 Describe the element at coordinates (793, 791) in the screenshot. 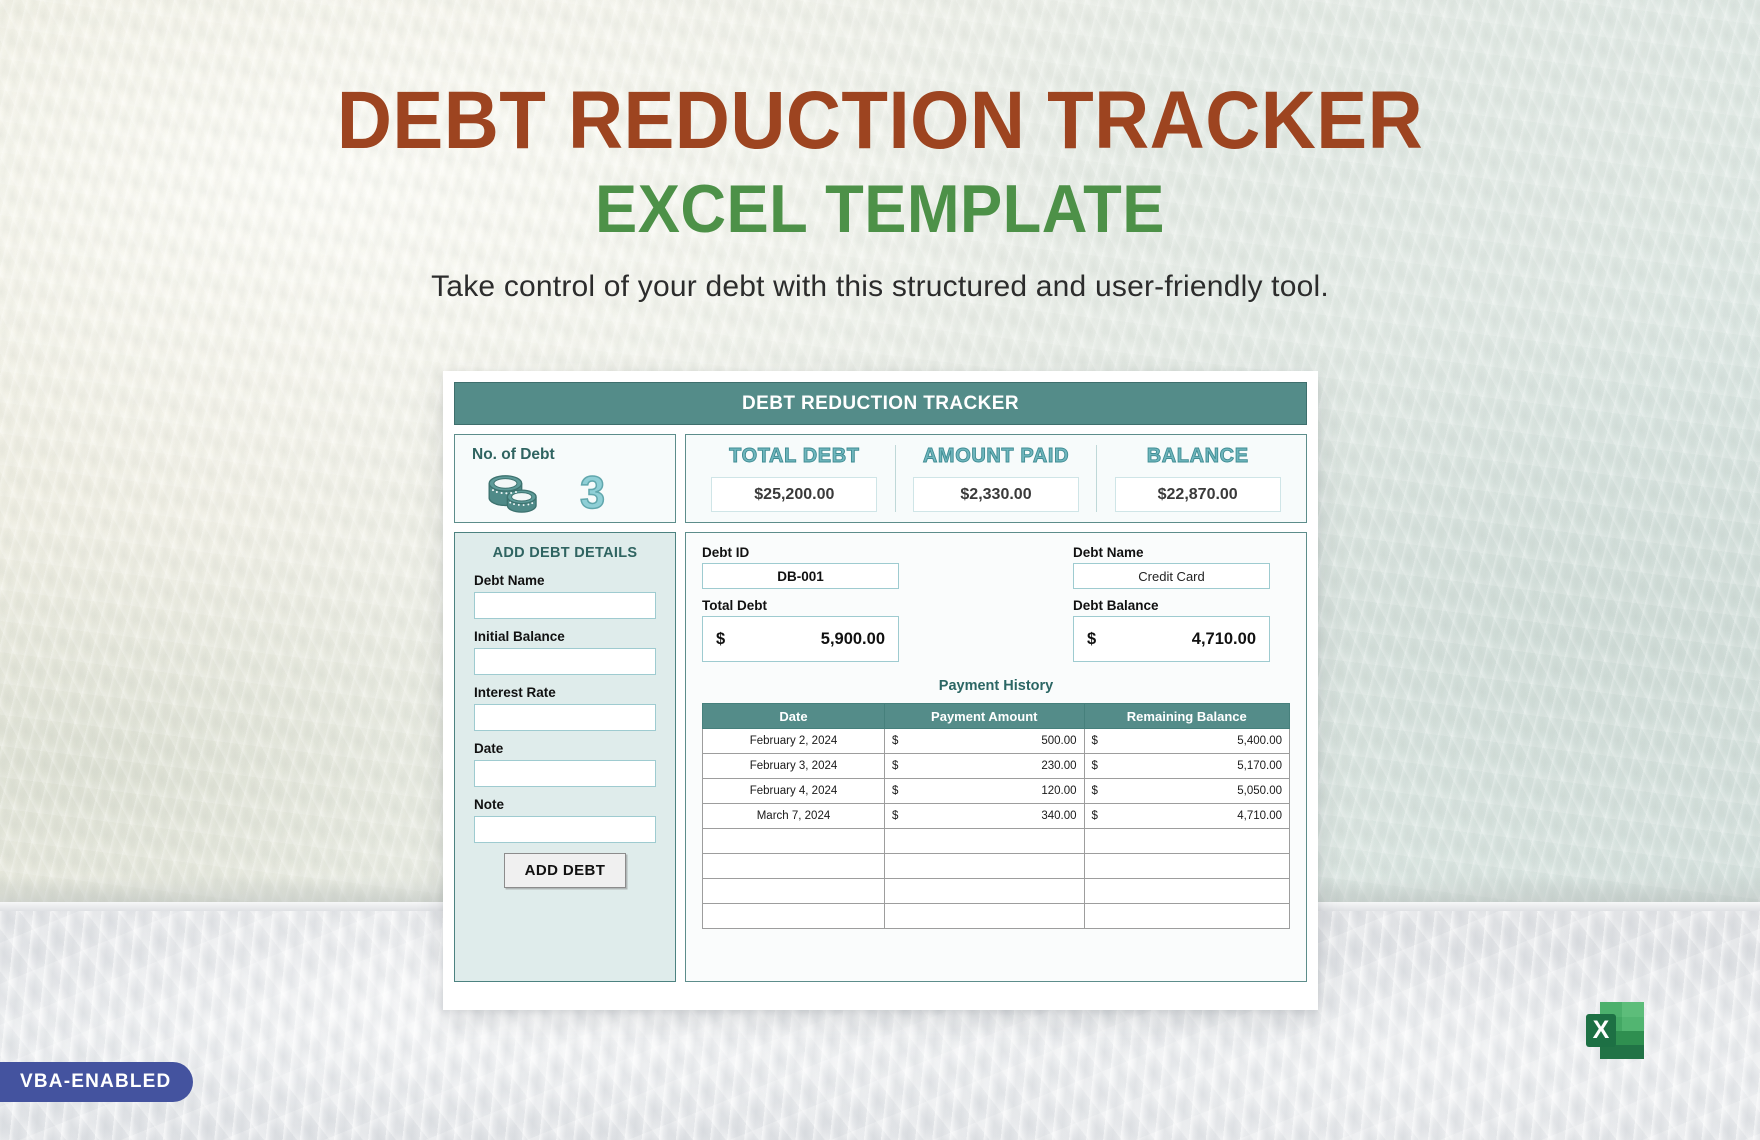

I see `cell-date: February 4, 2024` at that location.